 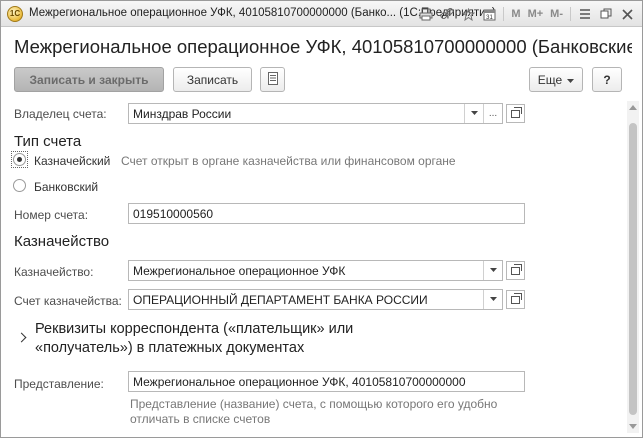 What do you see at coordinates (15, 14) in the screenshot?
I see `app-logo-icon: 1C` at bounding box center [15, 14].